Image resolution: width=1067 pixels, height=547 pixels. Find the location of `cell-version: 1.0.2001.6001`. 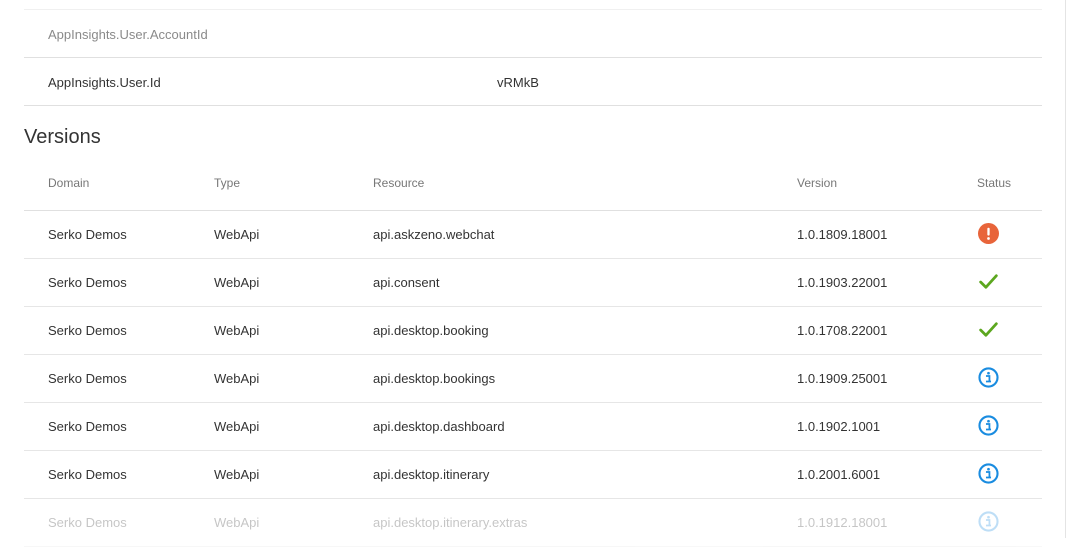

cell-version: 1.0.2001.6001 is located at coordinates (839, 474).